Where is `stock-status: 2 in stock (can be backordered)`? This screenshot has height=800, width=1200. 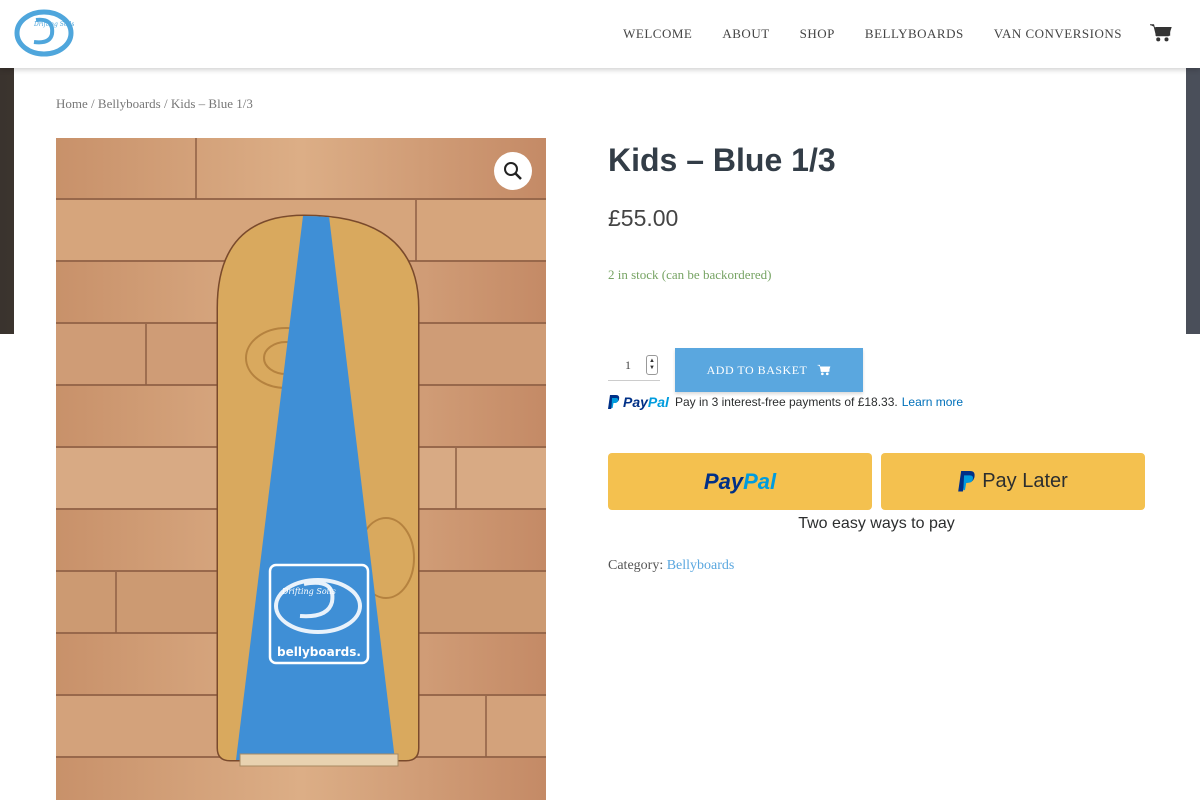
stock-status: 2 in stock (can be backordered) is located at coordinates (690, 274).